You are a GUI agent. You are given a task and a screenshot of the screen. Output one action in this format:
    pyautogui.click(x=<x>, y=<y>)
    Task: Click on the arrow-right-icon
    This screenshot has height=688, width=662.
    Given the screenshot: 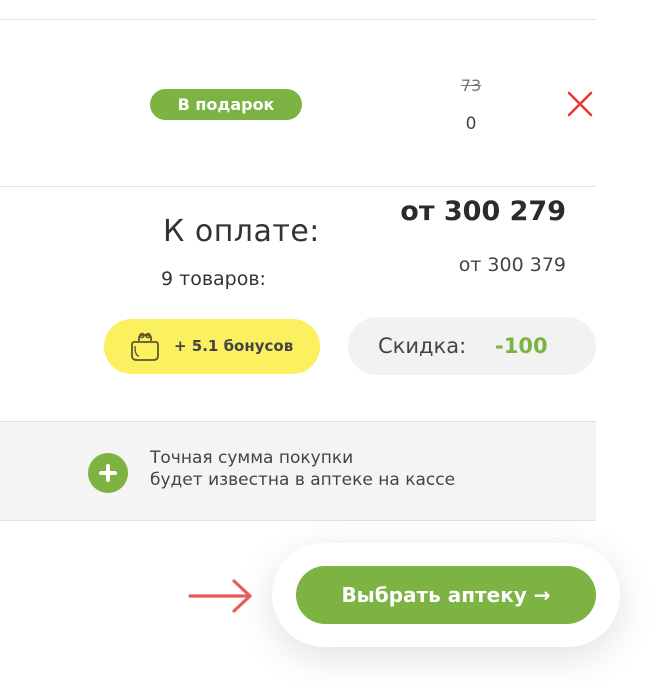 What is the action you would take?
    pyautogui.click(x=220, y=596)
    